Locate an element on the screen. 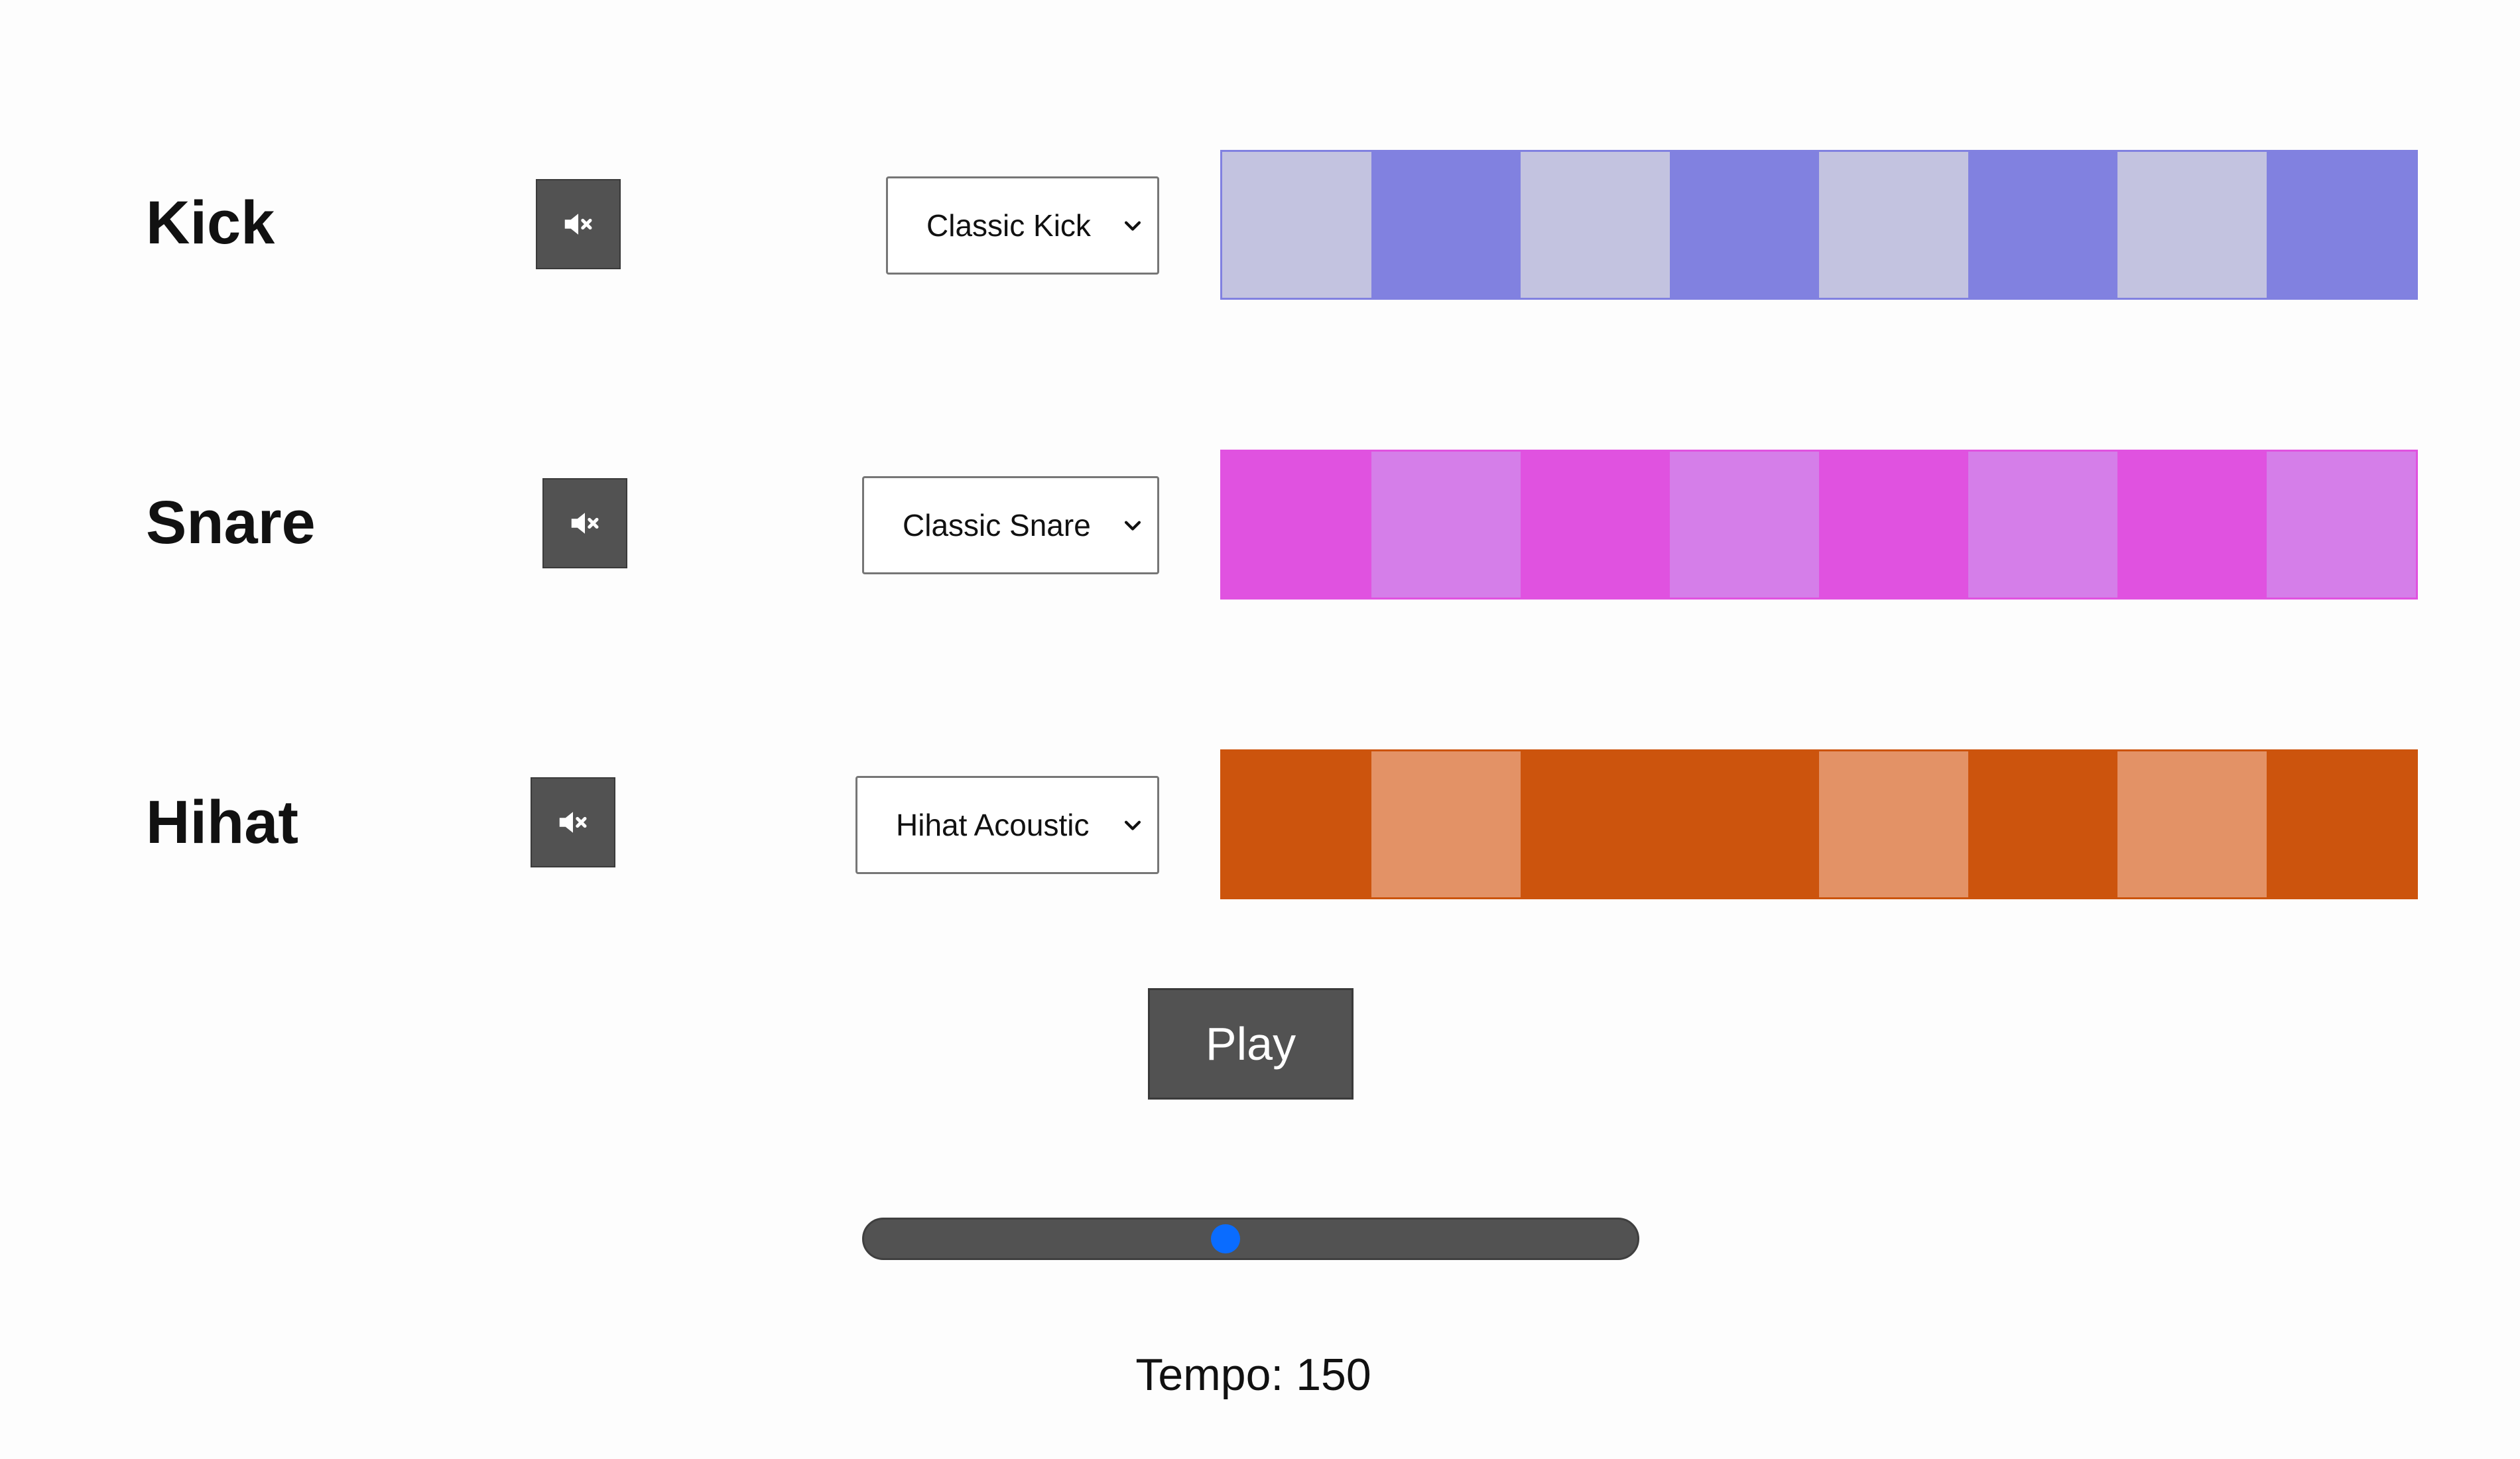 Image resolution: width=2520 pixels, height=1459 pixels. mute-button-hihat is located at coordinates (573, 822).